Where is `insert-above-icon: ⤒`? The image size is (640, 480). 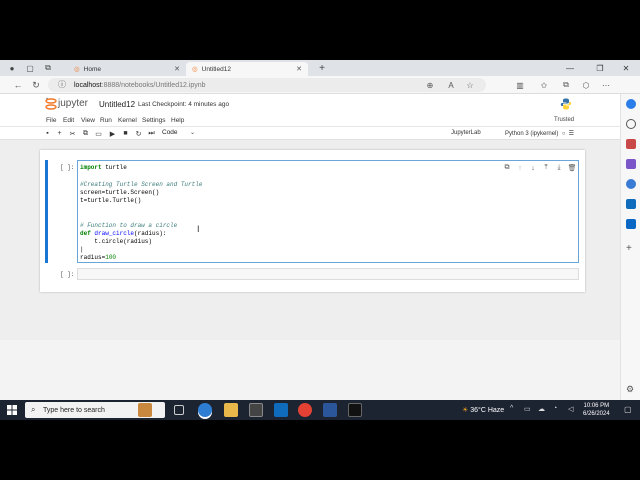
insert-above-icon: ⤒ is located at coordinates (546, 168).